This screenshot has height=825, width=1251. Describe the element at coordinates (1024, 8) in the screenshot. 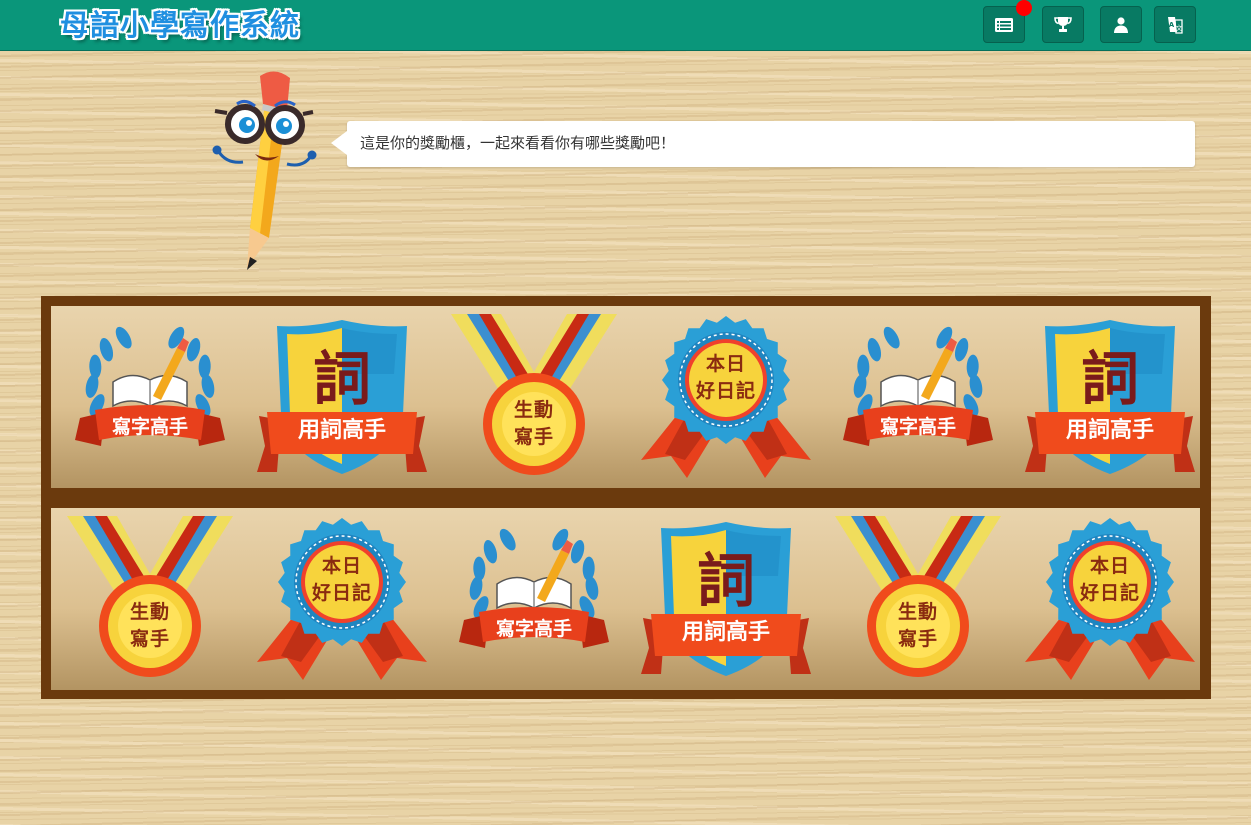

I see `notification-dot` at that location.